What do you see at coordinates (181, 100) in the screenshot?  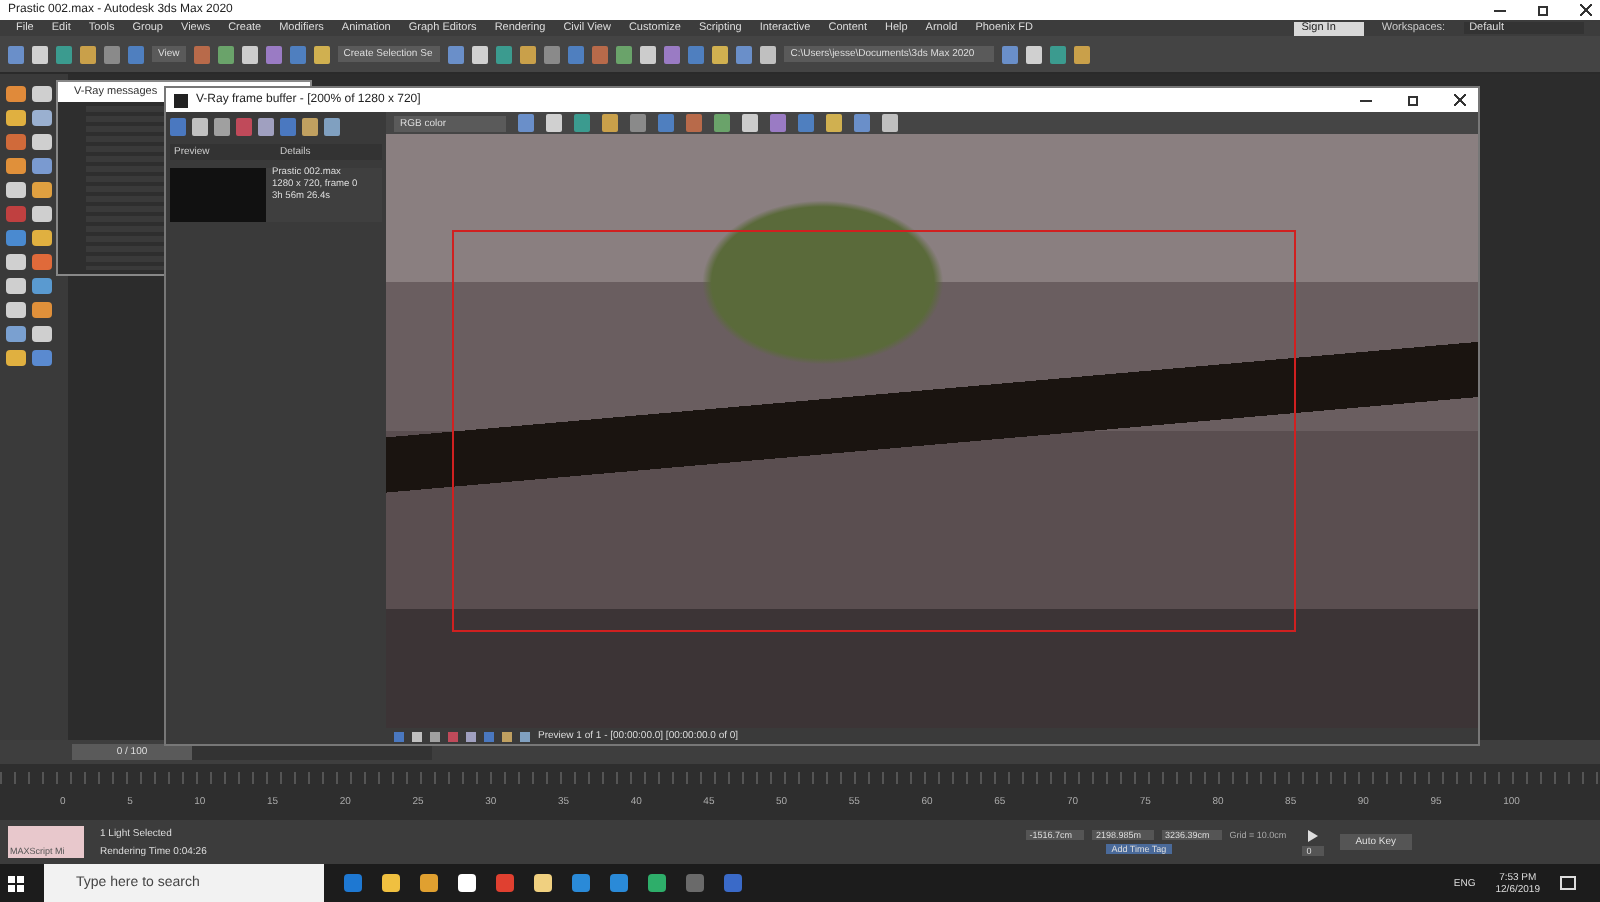 I see `app-icon` at bounding box center [181, 100].